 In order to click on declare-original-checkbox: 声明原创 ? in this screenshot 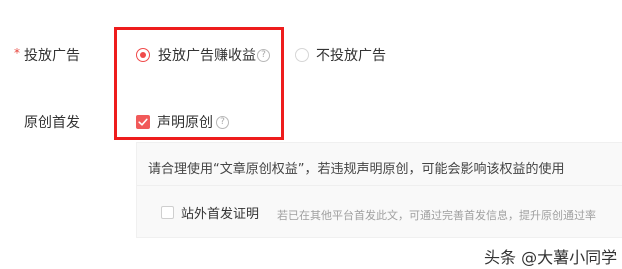, I will do `click(186, 122)`.